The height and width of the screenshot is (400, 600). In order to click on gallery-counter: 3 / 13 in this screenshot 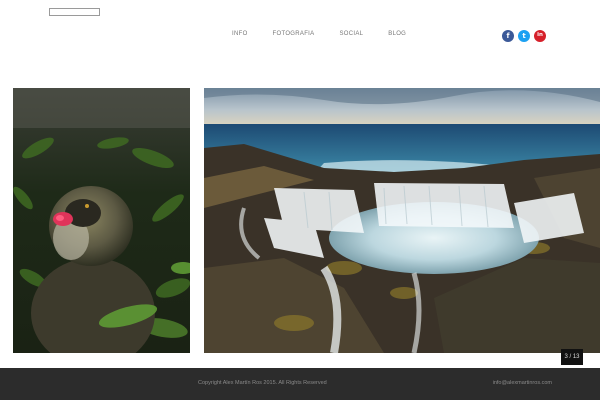, I will do `click(572, 357)`.